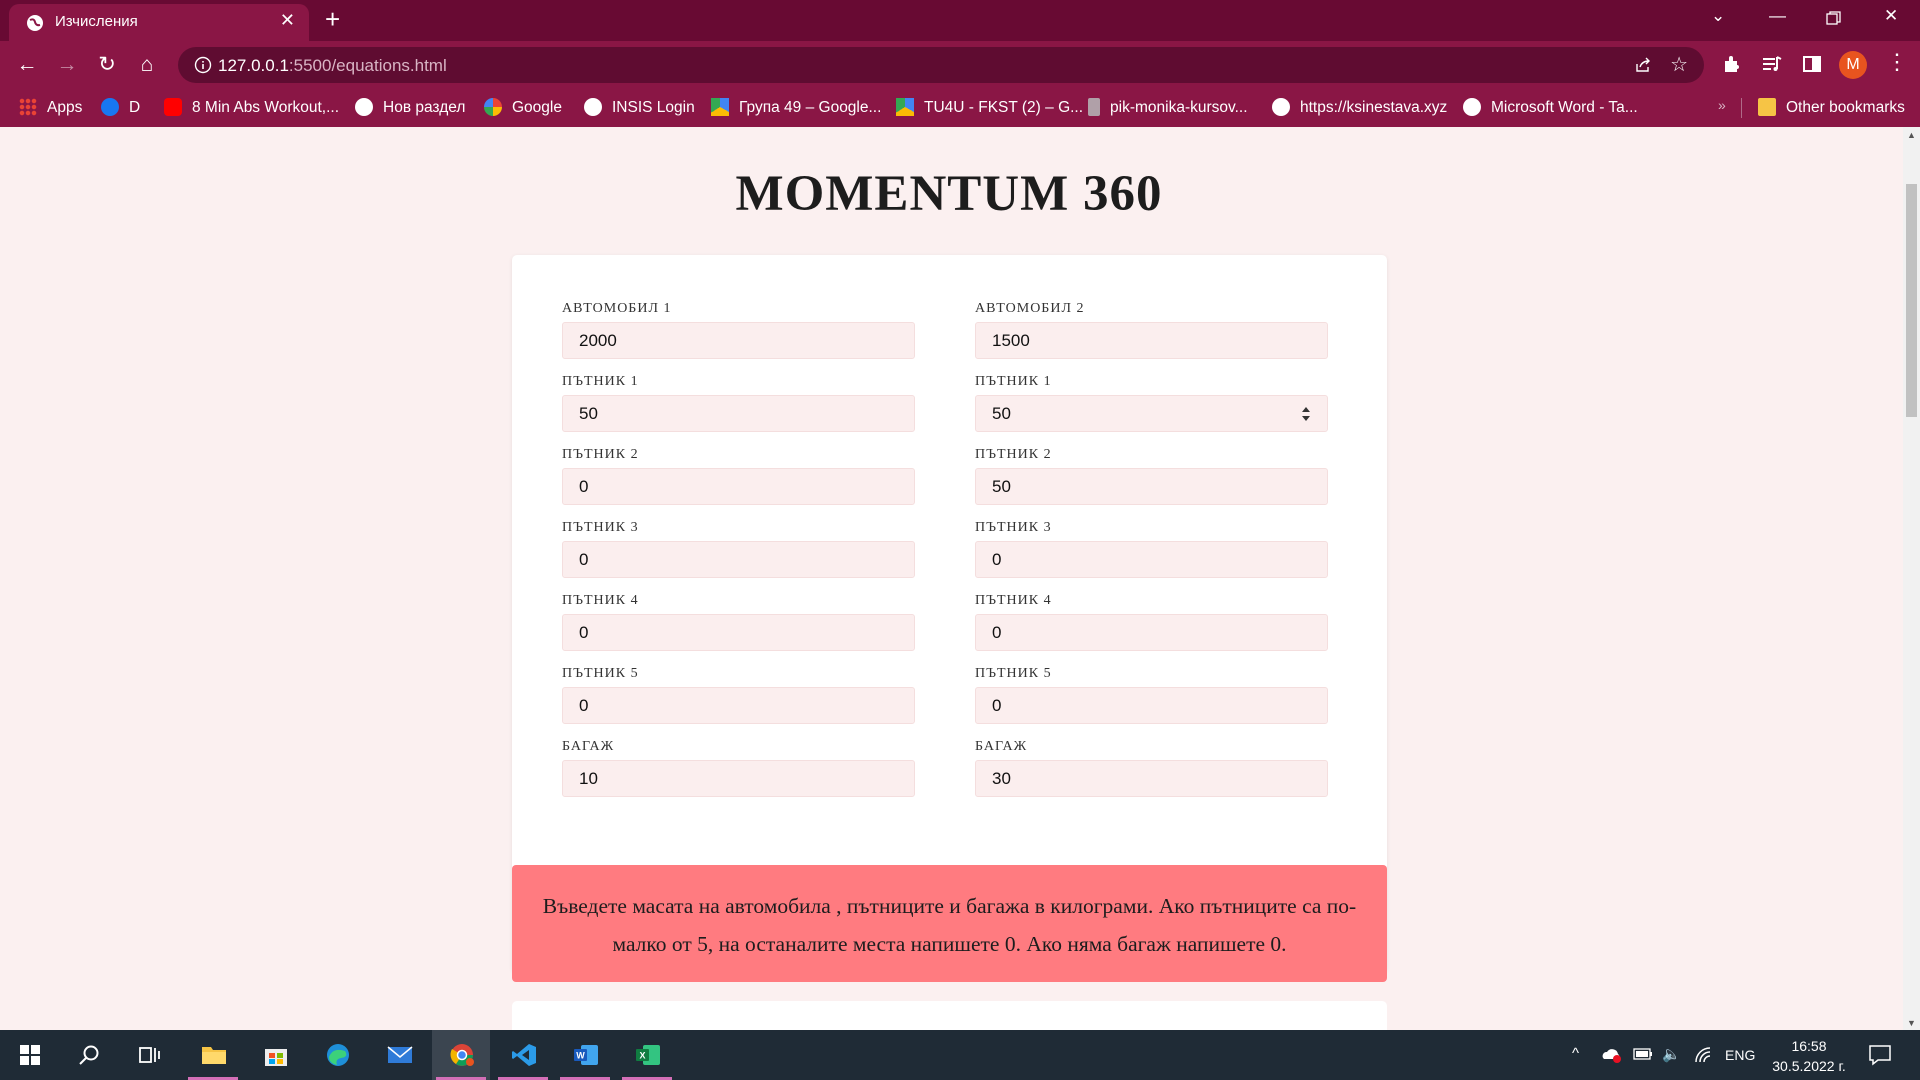  I want to click on svg-text: X, so click(642, 1056).